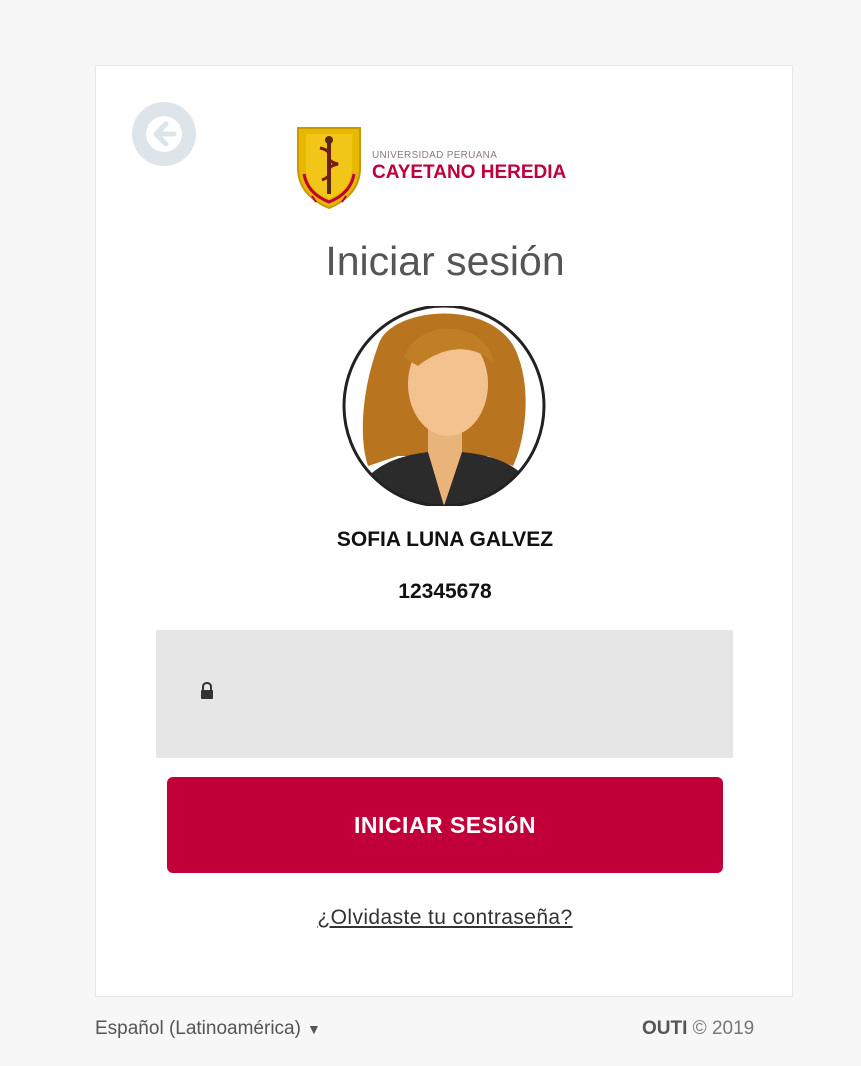 Image resolution: width=861 pixels, height=1066 pixels. What do you see at coordinates (445, 825) in the screenshot?
I see `login-button: INICIAR SESIóN` at bounding box center [445, 825].